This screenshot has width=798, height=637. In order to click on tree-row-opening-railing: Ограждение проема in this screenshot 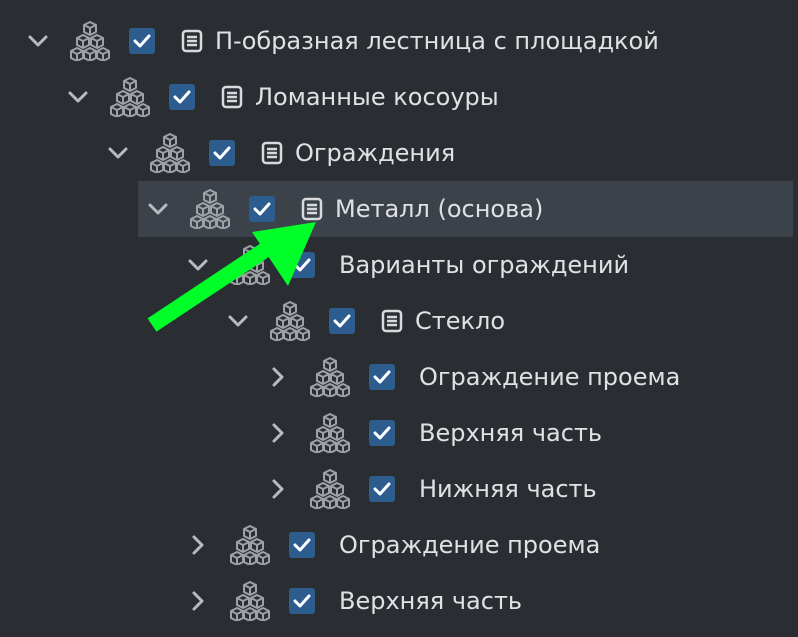, I will do `click(396, 377)`.